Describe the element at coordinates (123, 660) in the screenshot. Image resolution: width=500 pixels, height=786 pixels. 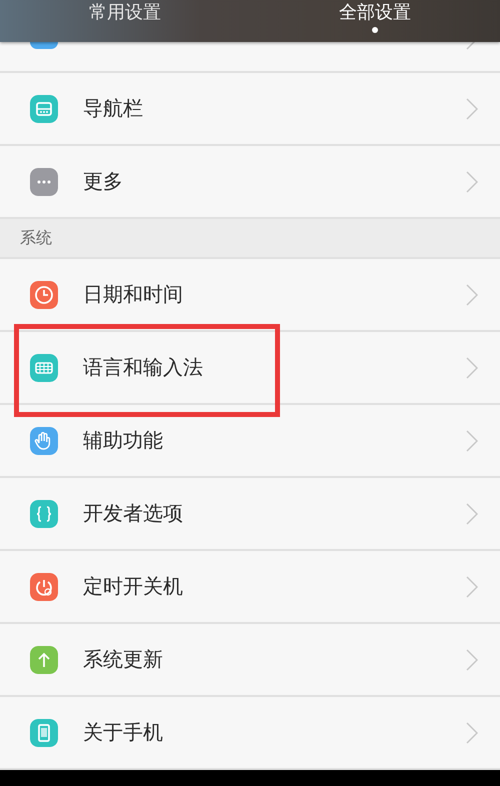
I see `row-label: 系统更新` at that location.